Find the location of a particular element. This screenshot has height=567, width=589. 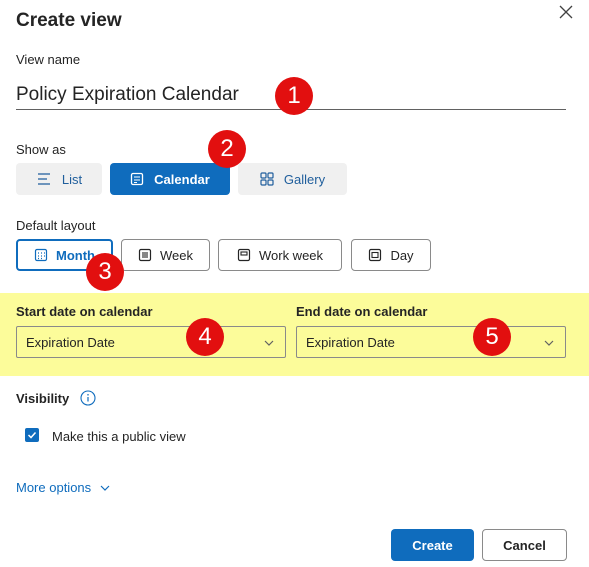

end-date-value: Expiration Date is located at coordinates (350, 342).